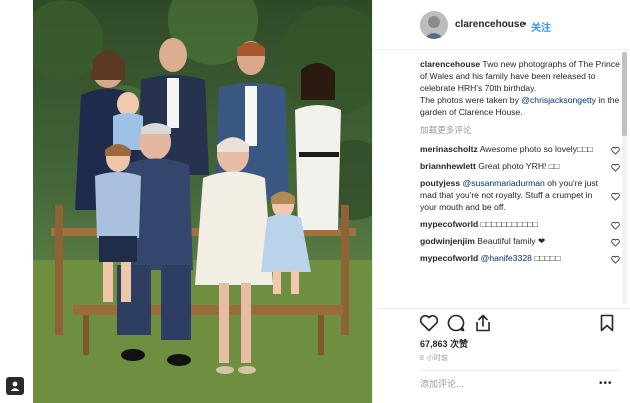 This screenshot has height=403, width=630. I want to click on list-item: mypecofworld □□□□□□□□□□□, so click(520, 224).